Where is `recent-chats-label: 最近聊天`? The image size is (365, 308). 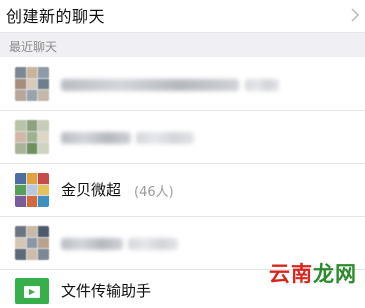 recent-chats-label: 最近聊天 is located at coordinates (33, 47).